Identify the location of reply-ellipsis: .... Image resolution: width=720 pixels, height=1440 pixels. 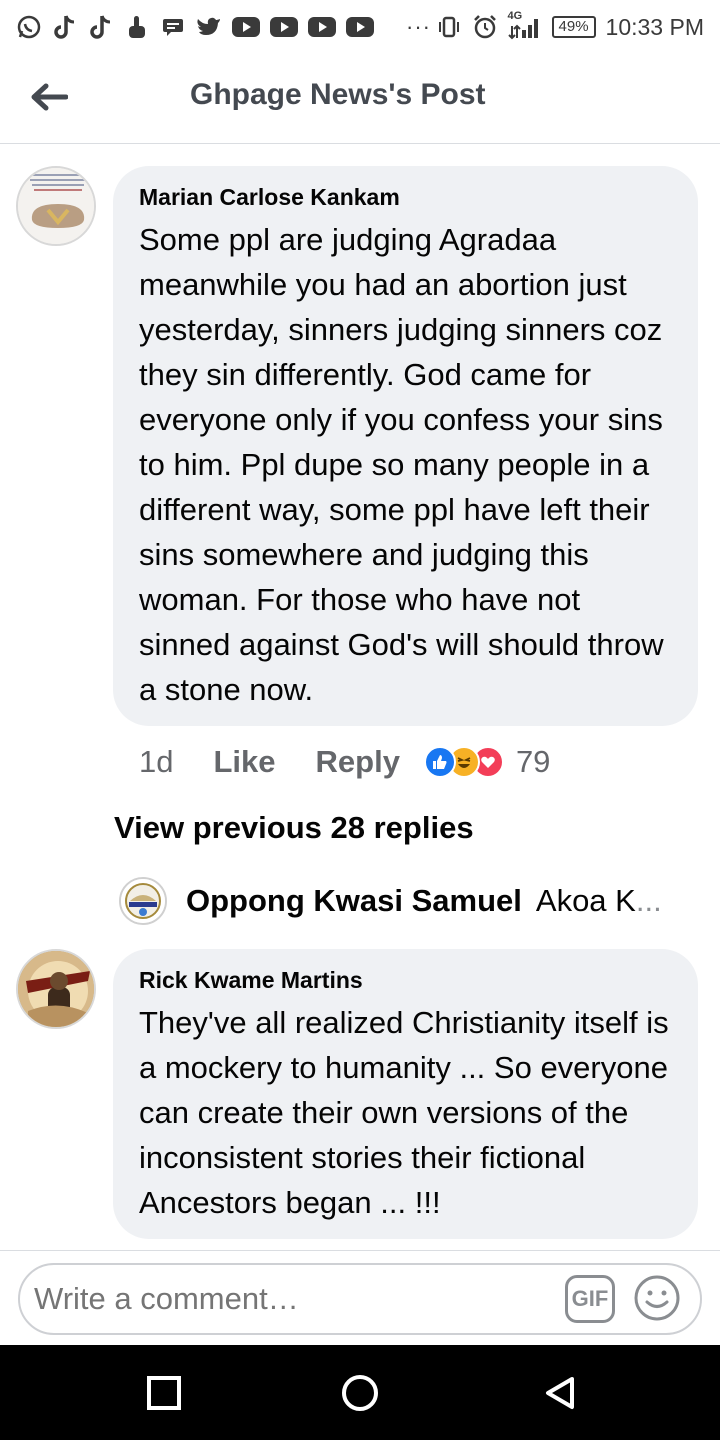
(648, 900).